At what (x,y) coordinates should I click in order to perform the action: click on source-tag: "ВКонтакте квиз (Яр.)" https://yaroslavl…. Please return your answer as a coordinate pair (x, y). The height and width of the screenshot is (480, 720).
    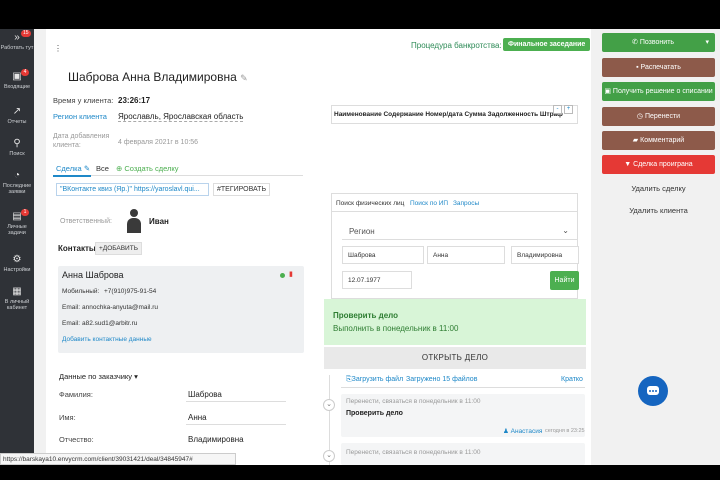
    Looking at the image, I should click on (132, 189).